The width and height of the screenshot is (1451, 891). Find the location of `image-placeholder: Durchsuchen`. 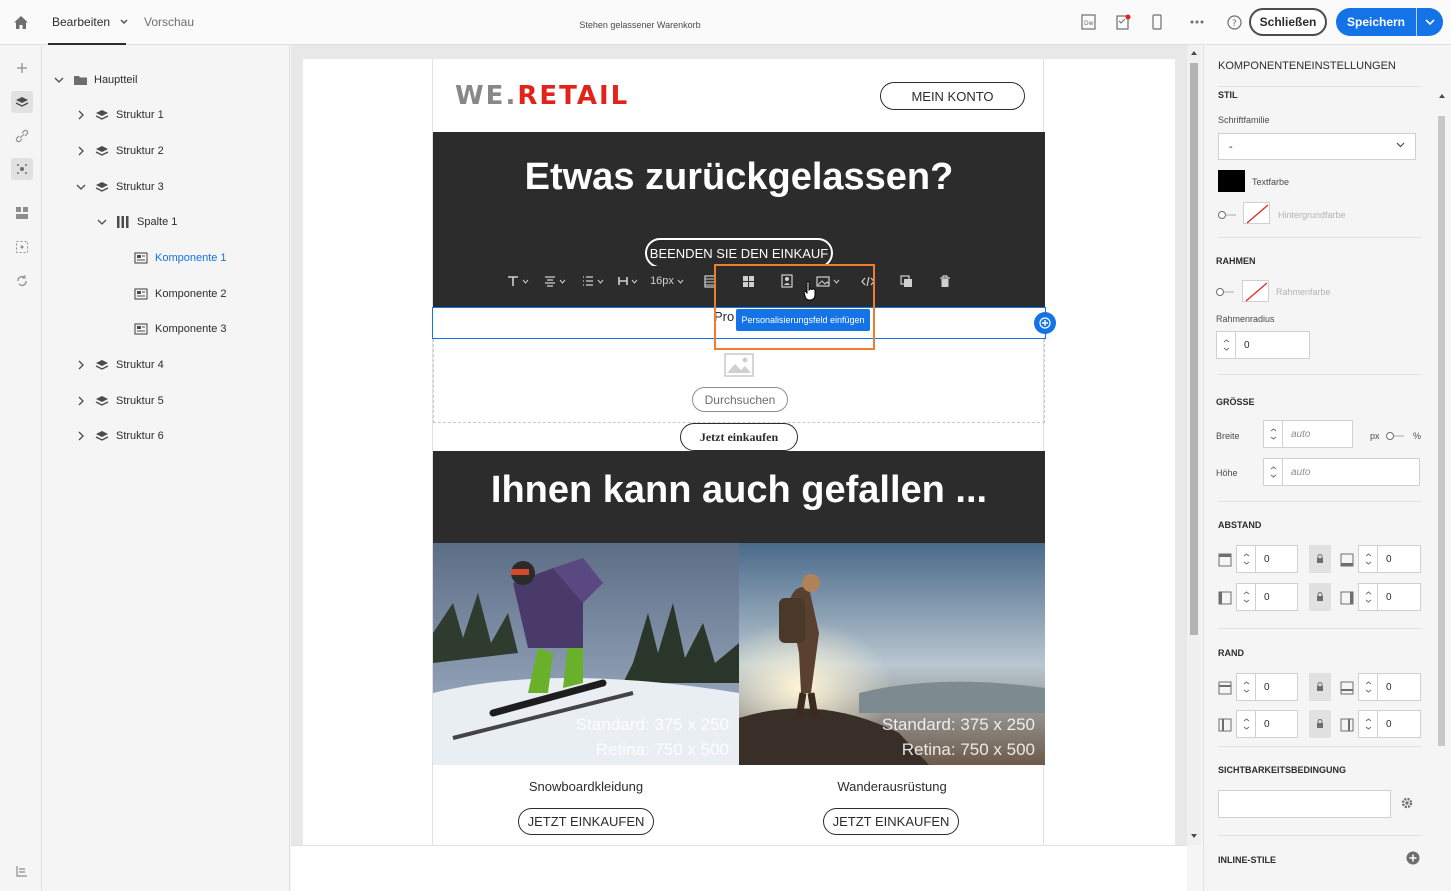

image-placeholder: Durchsuchen is located at coordinates (739, 381).